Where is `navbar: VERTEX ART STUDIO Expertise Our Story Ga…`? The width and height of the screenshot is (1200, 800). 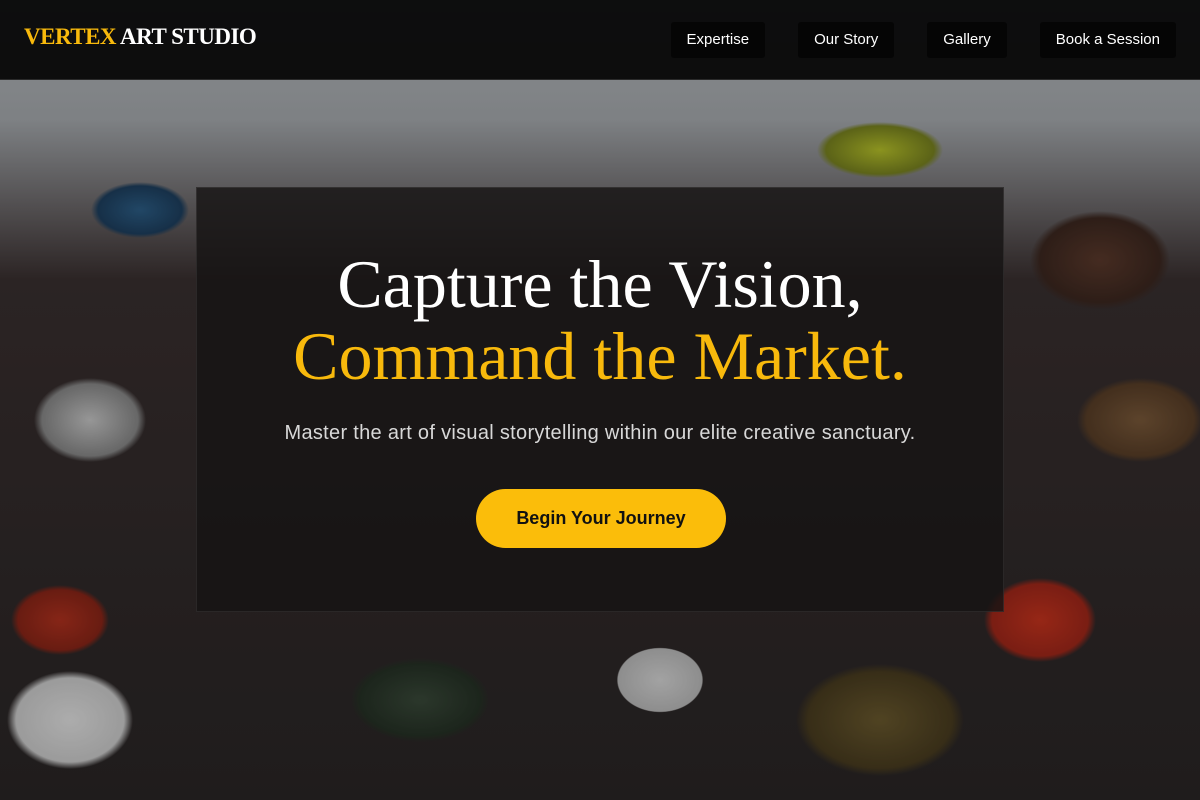
navbar: VERTEX ART STUDIO Expertise Our Story Ga… is located at coordinates (600, 40).